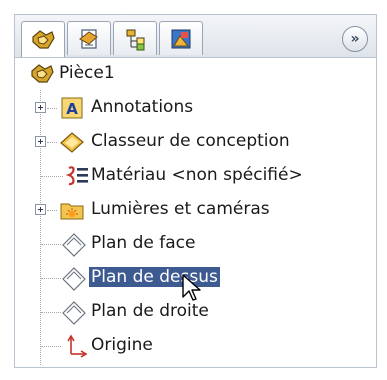 The width and height of the screenshot is (387, 380). Describe the element at coordinates (76, 176) in the screenshot. I see `material-icon` at that location.